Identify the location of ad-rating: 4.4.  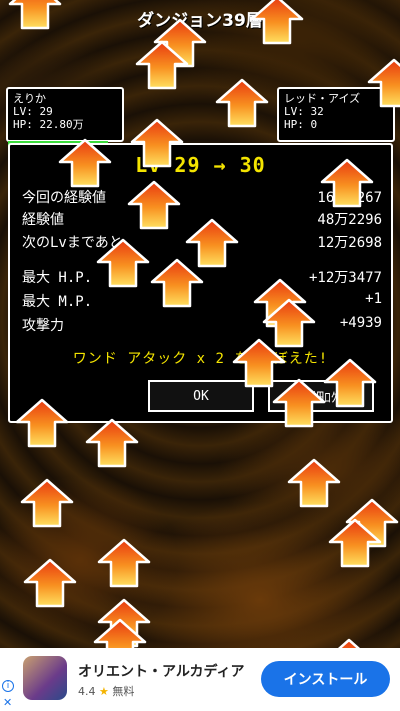
(87, 691).